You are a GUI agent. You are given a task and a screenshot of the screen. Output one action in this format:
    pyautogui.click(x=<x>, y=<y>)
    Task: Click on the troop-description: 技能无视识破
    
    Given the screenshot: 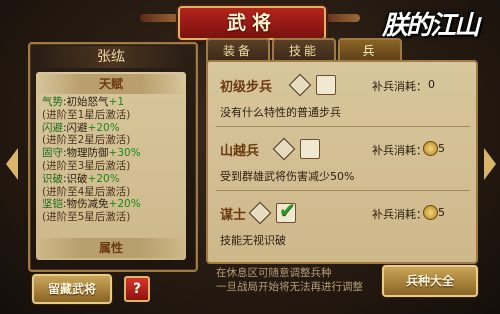 What is the action you would take?
    pyautogui.click(x=253, y=240)
    